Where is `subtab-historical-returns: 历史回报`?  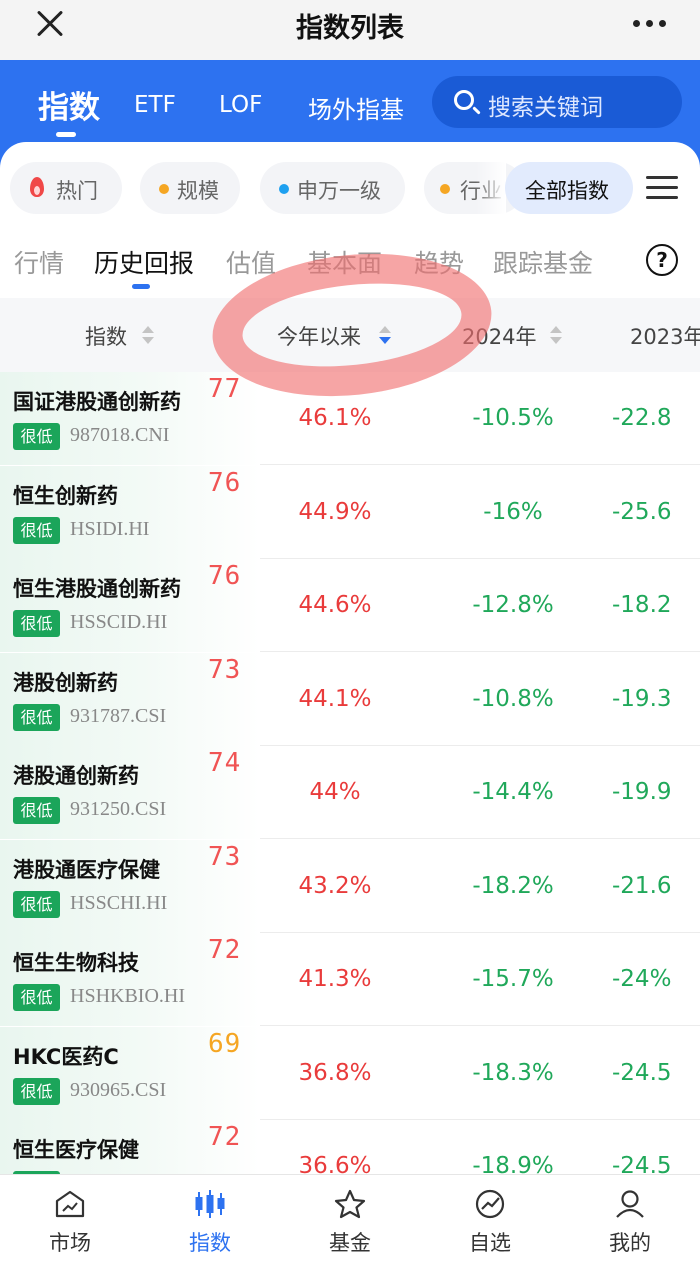 subtab-historical-returns: 历史回报 is located at coordinates (144, 262).